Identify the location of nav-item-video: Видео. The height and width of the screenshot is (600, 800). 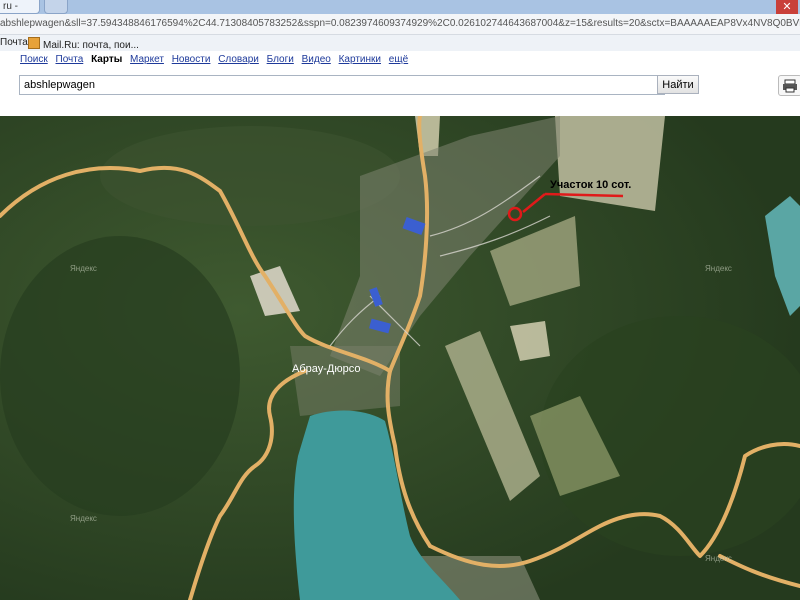
(316, 59).